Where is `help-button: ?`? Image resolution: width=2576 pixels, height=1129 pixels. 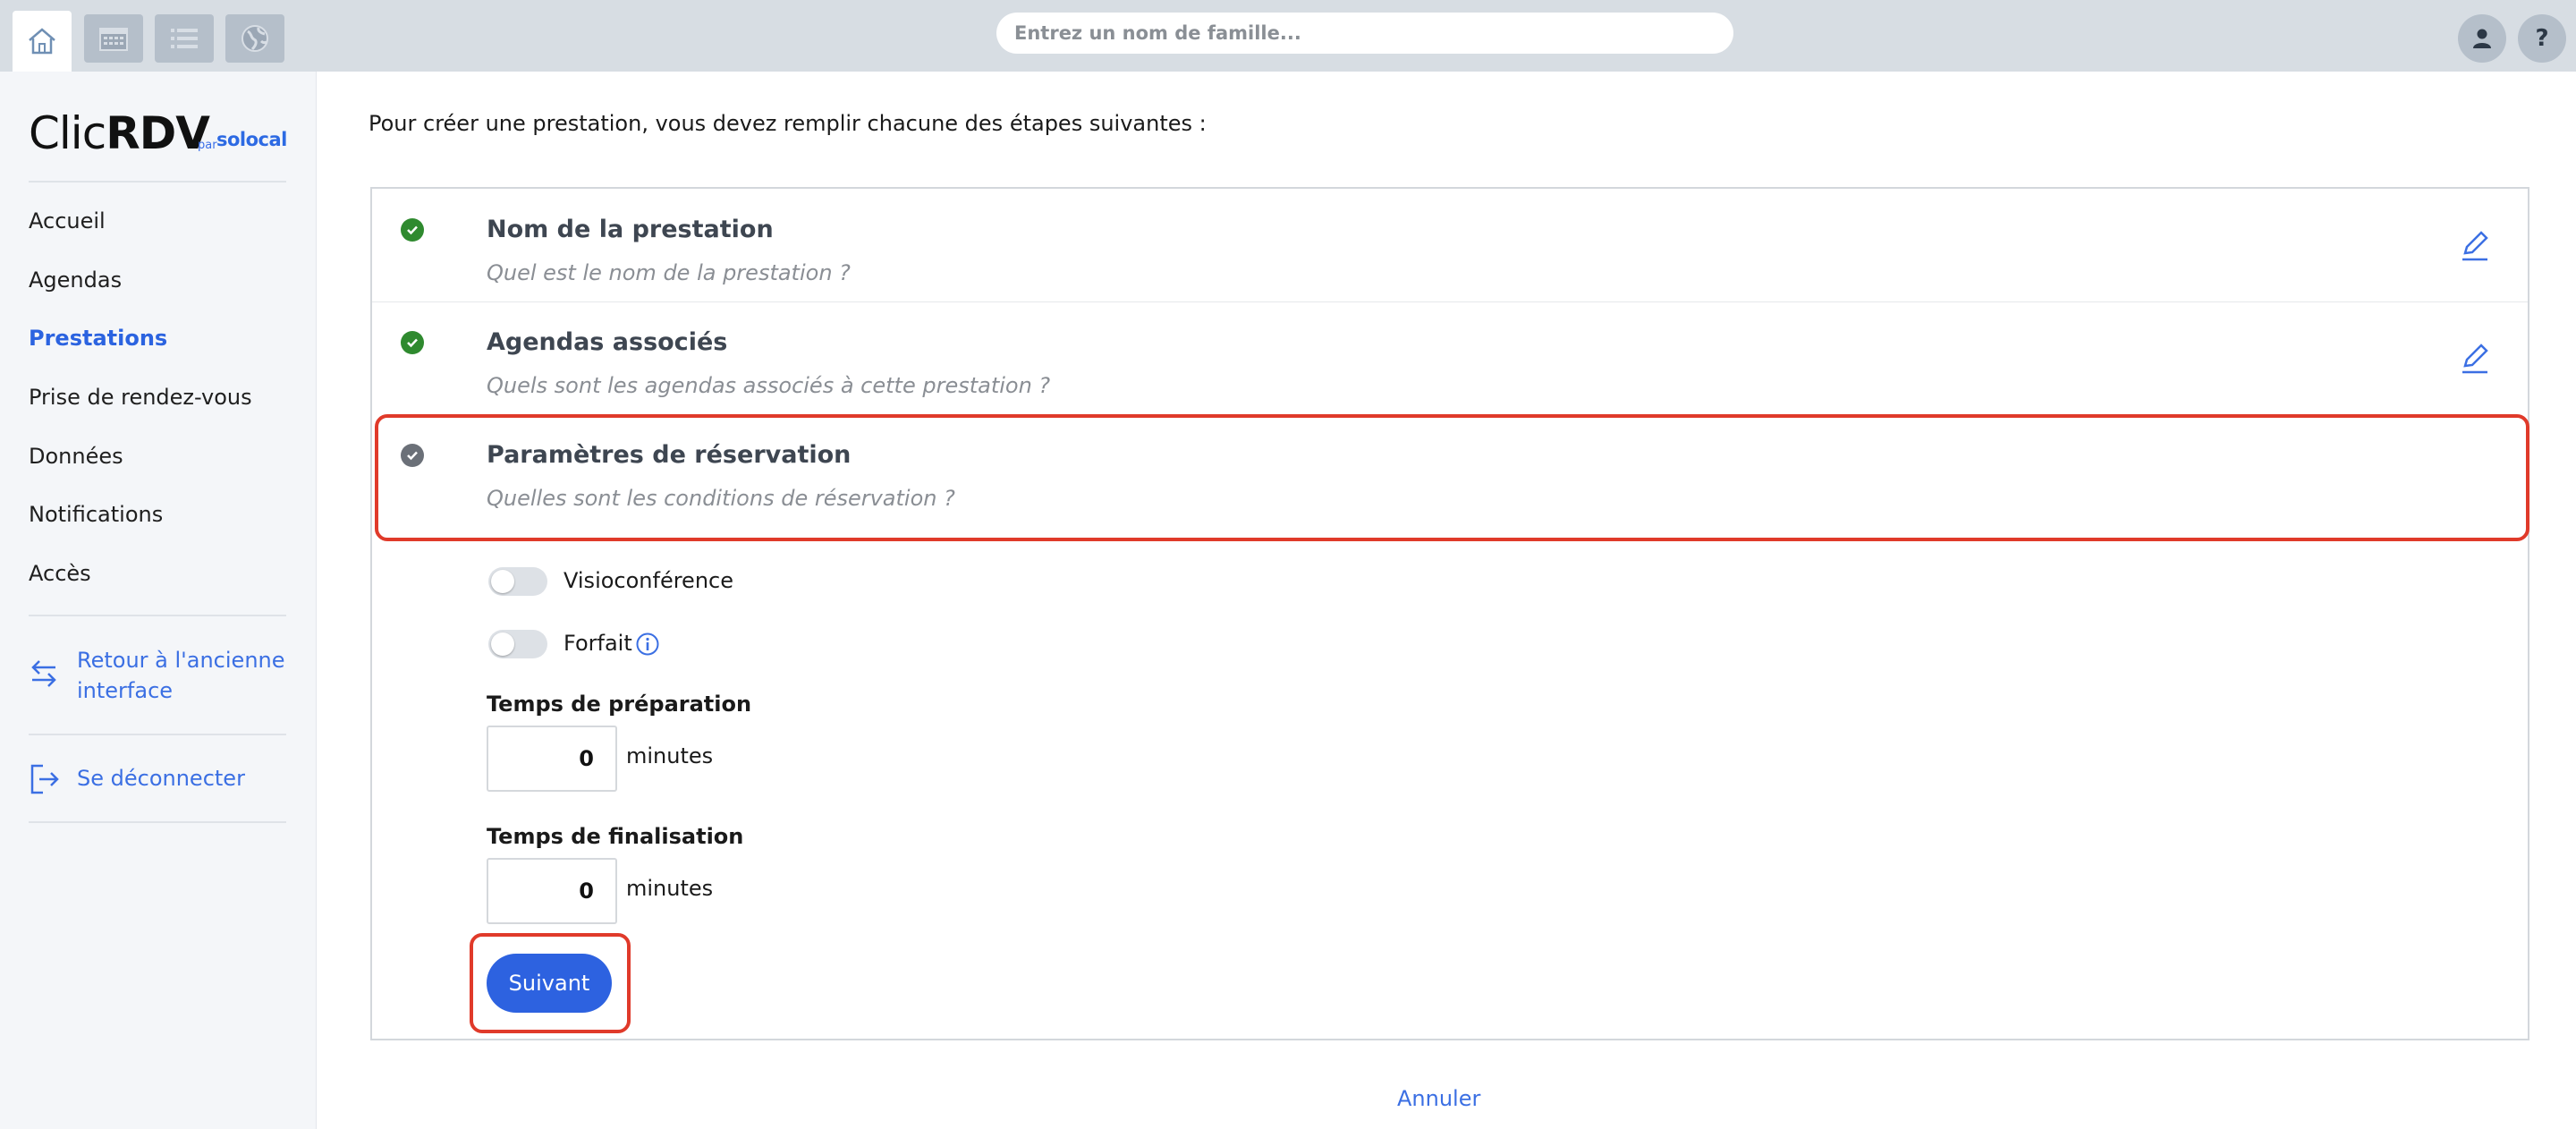
help-button: ? is located at coordinates (2542, 38).